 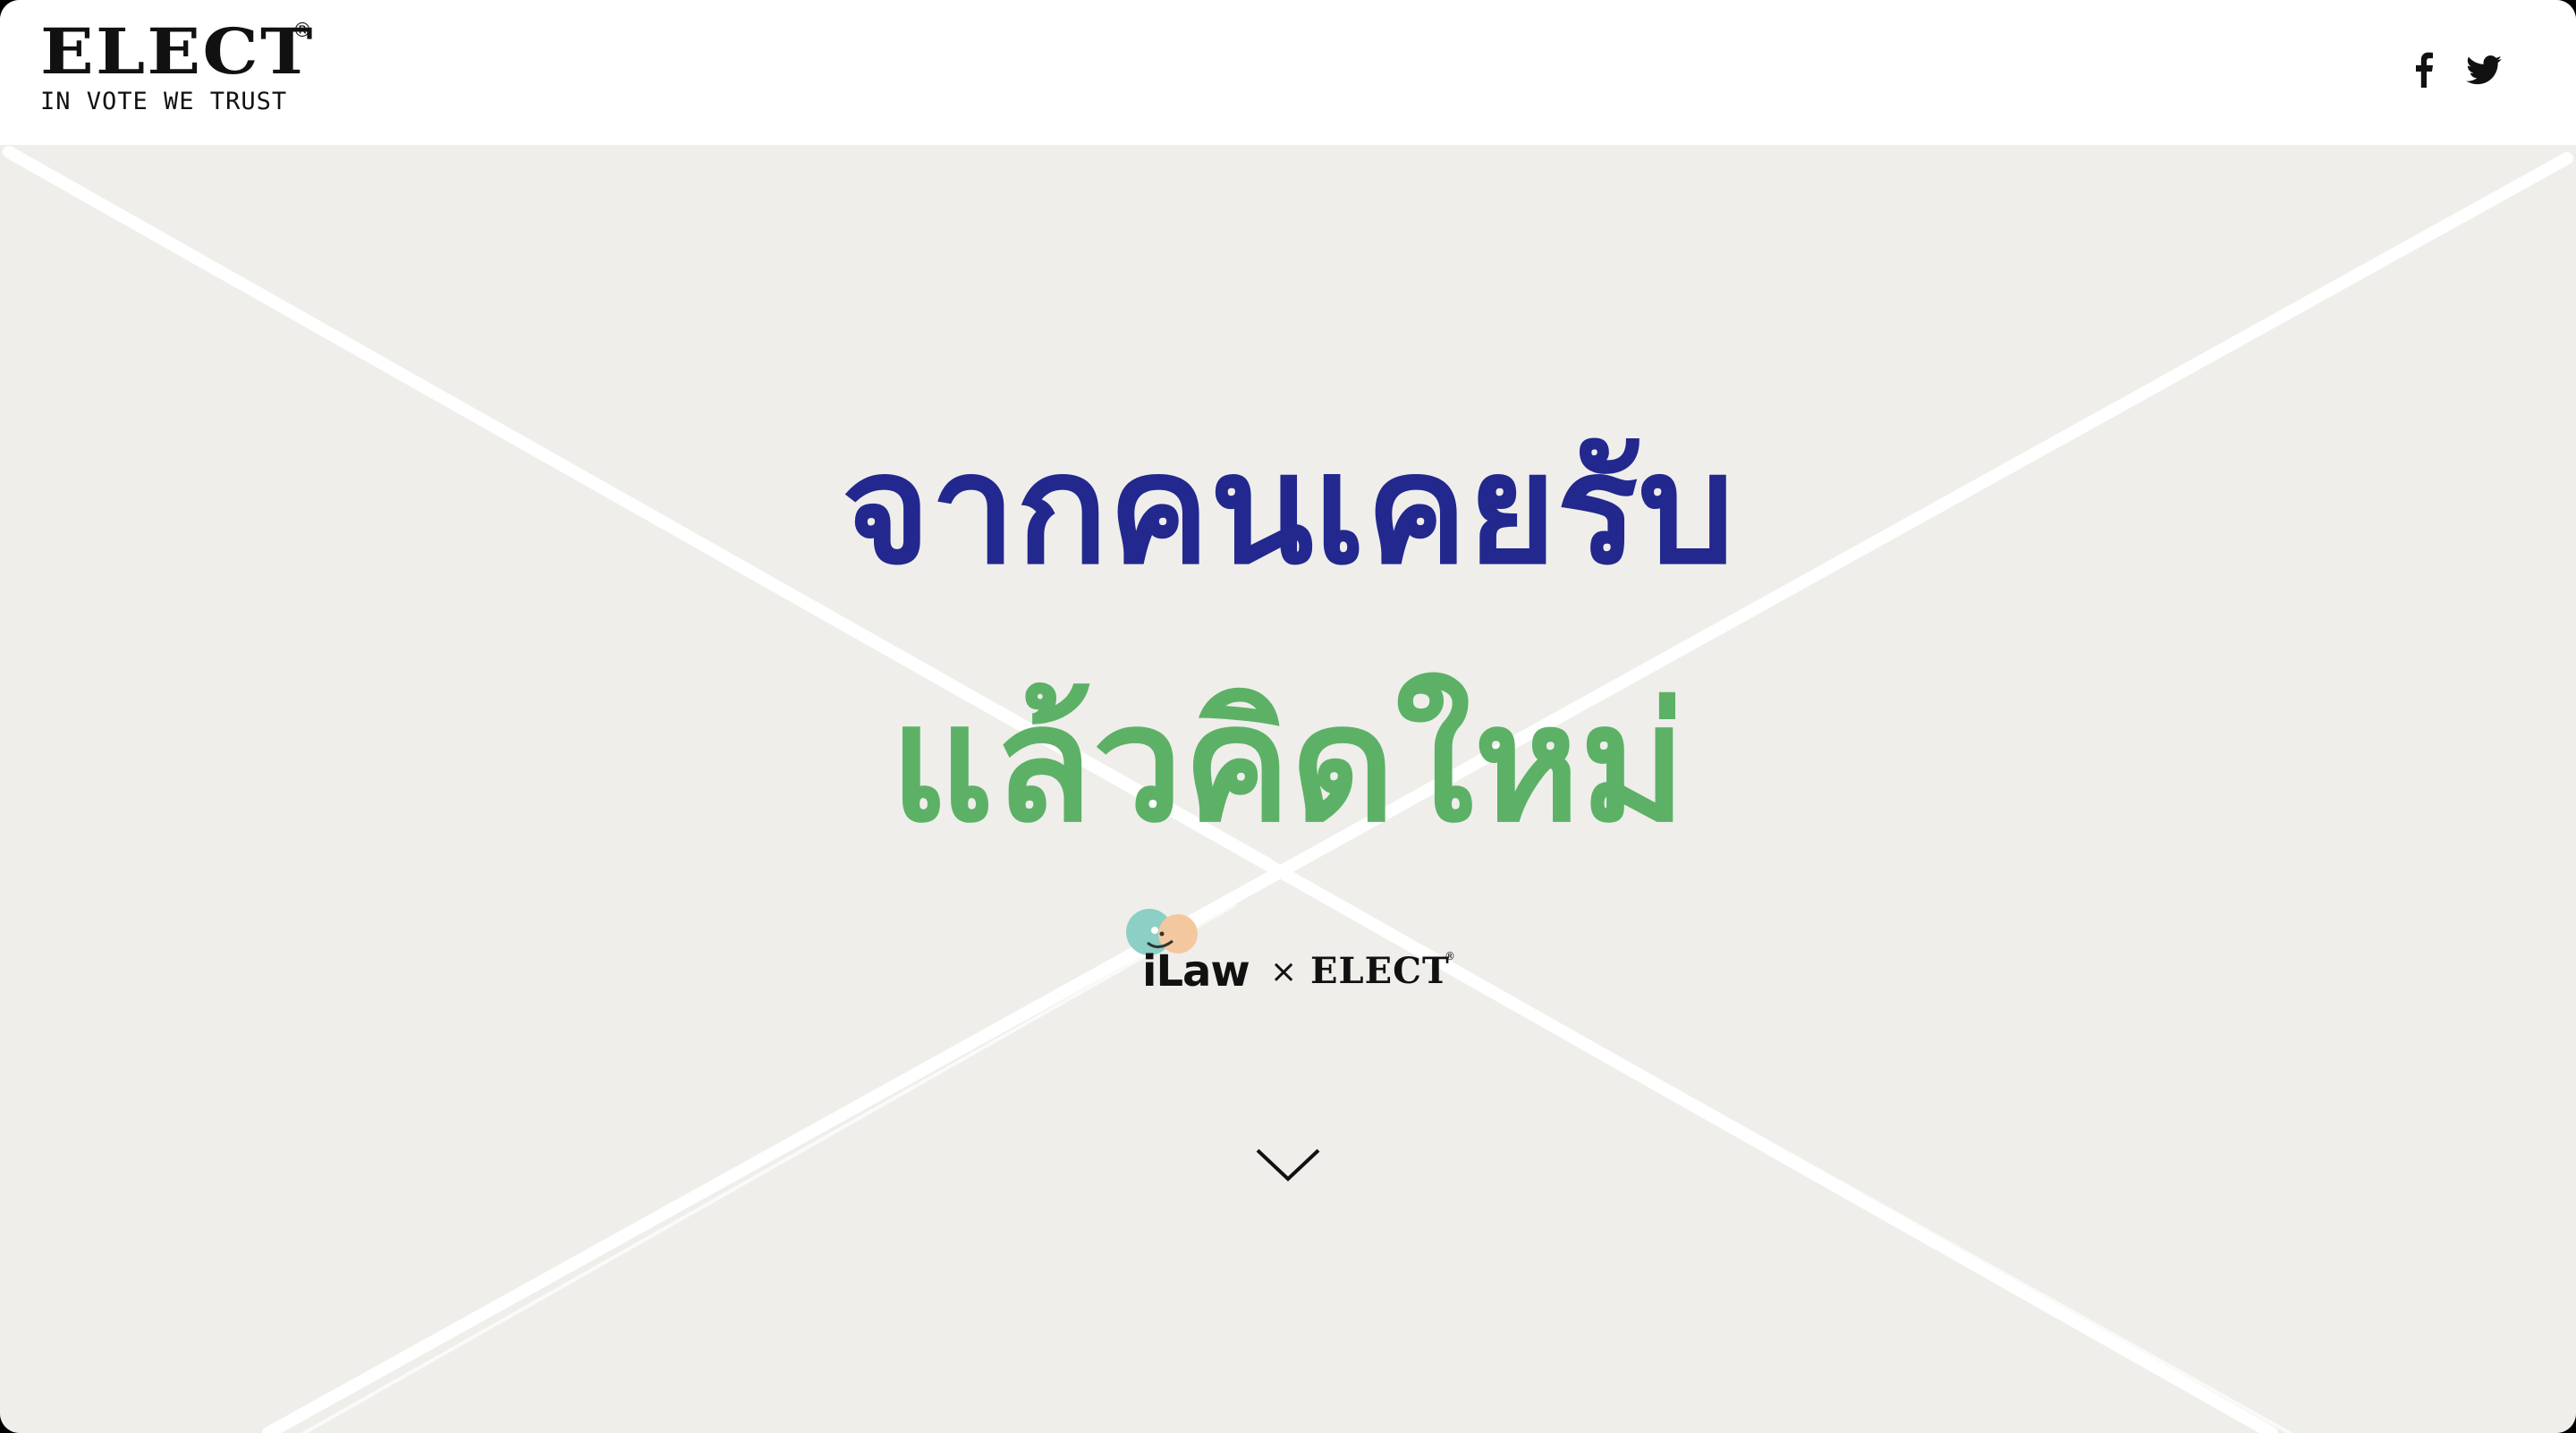 What do you see at coordinates (164, 101) in the screenshot?
I see `logo-tagline: IN VOTE WE TRUST` at bounding box center [164, 101].